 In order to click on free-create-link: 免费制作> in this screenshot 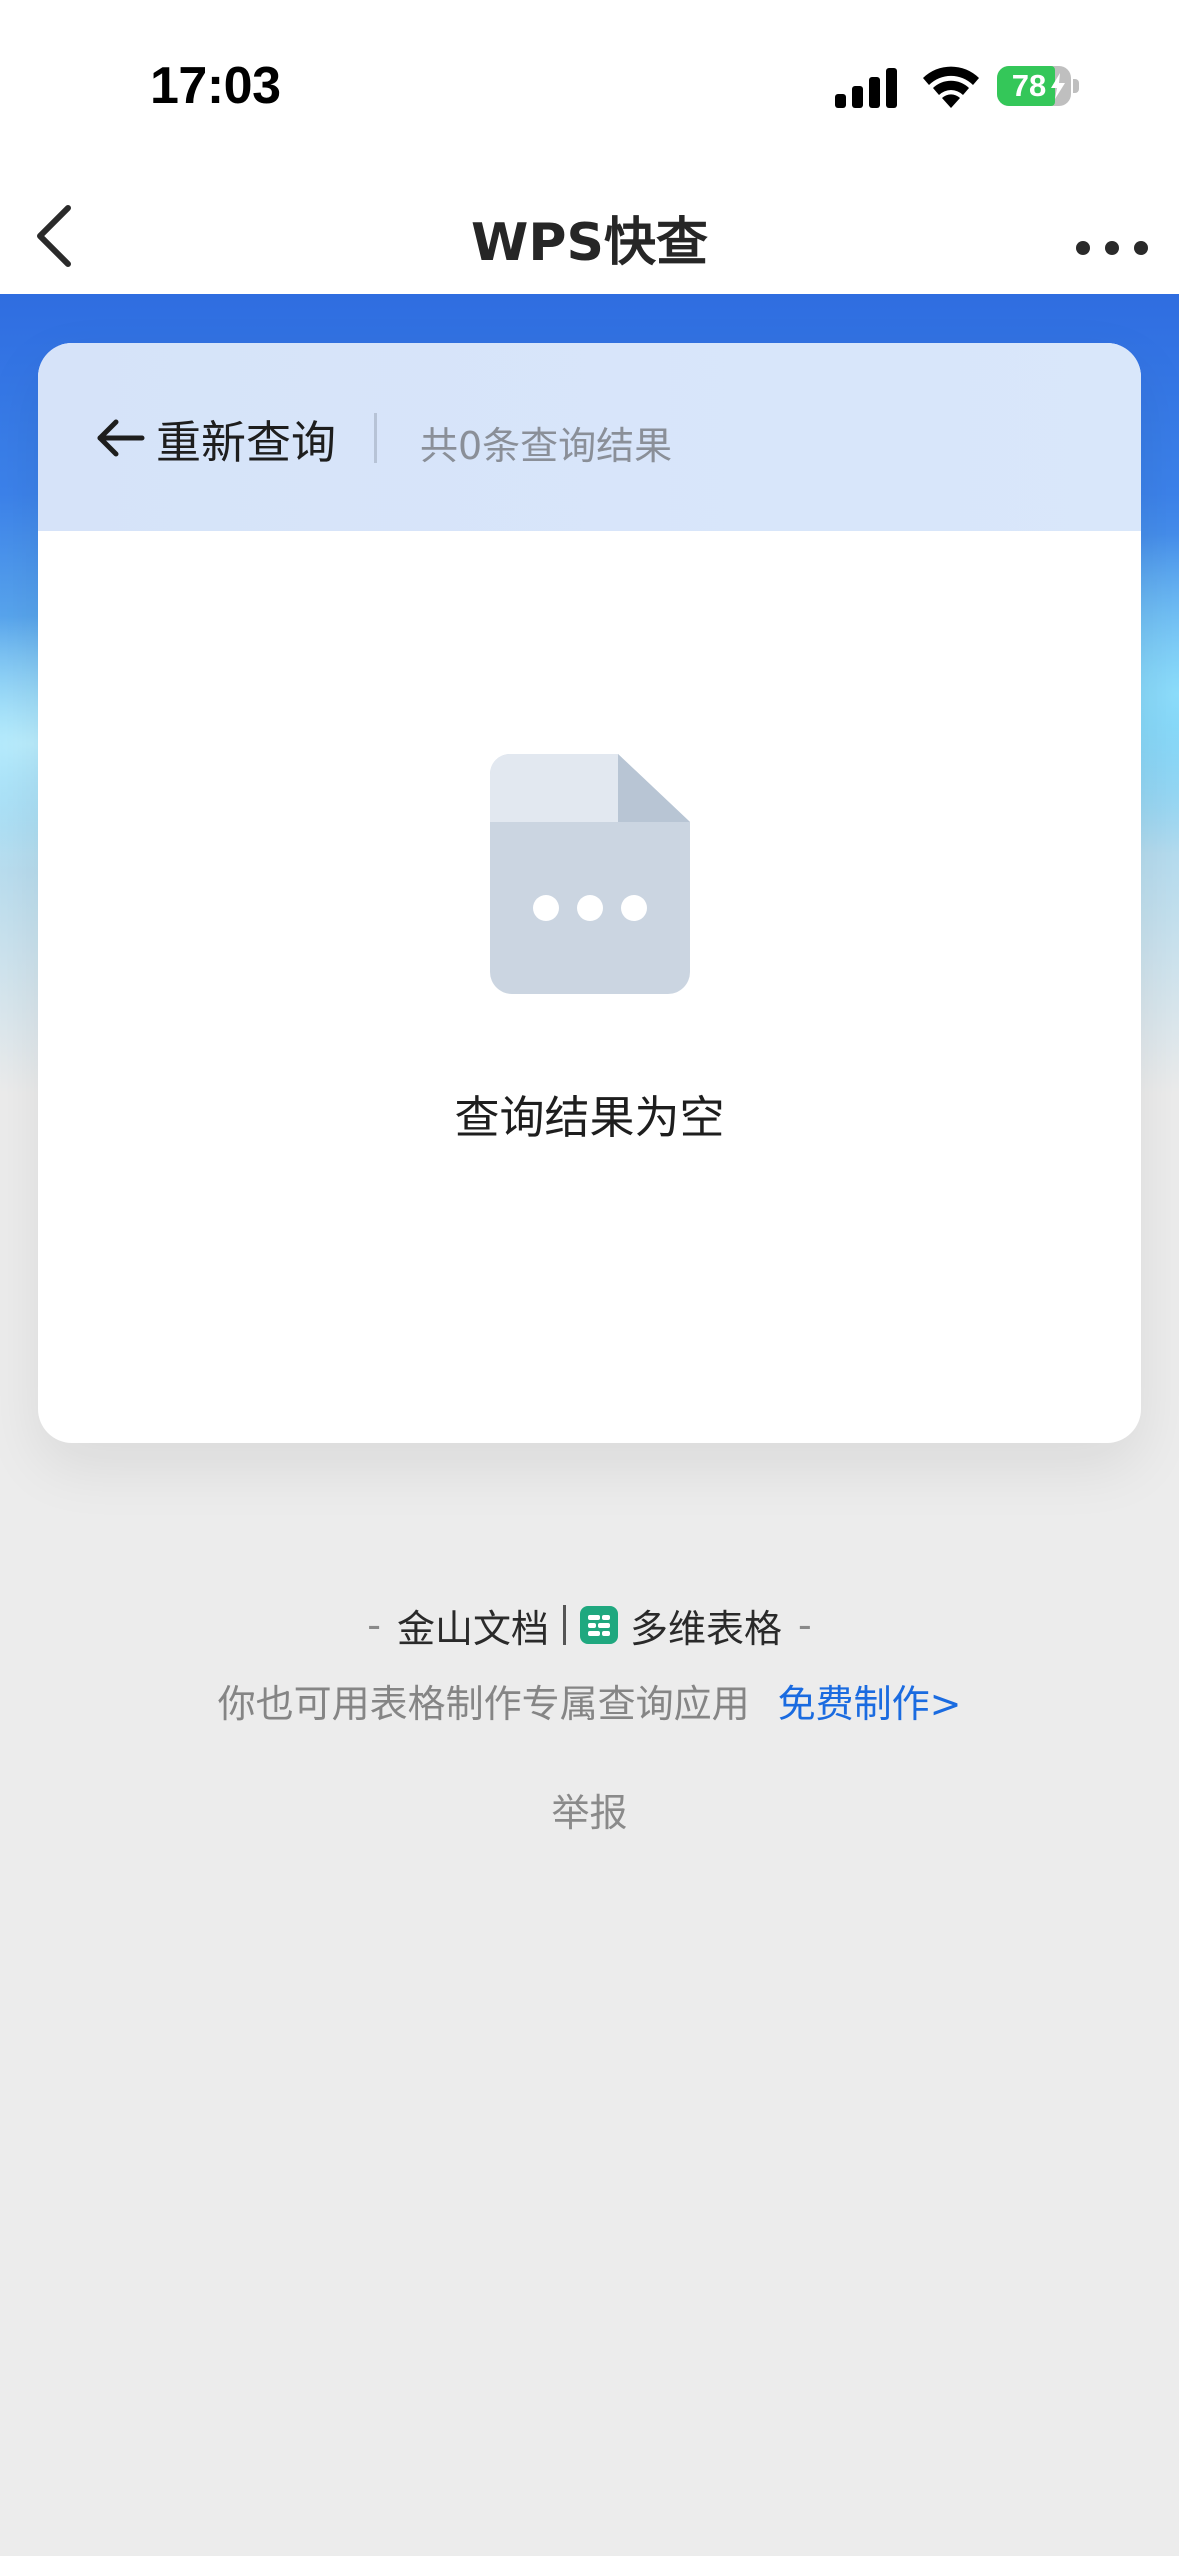, I will do `click(870, 1700)`.